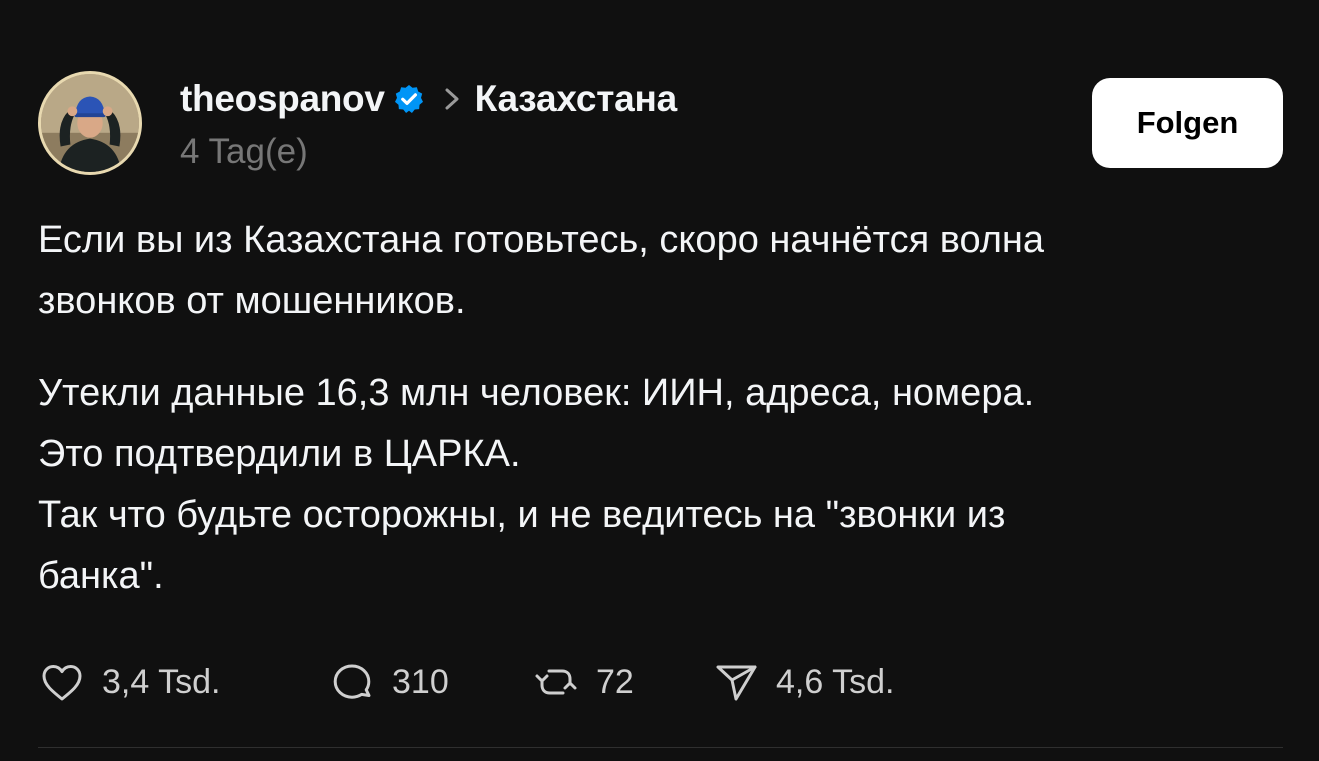 The height and width of the screenshot is (761, 1319). I want to click on username-link: theospanov, so click(282, 99).